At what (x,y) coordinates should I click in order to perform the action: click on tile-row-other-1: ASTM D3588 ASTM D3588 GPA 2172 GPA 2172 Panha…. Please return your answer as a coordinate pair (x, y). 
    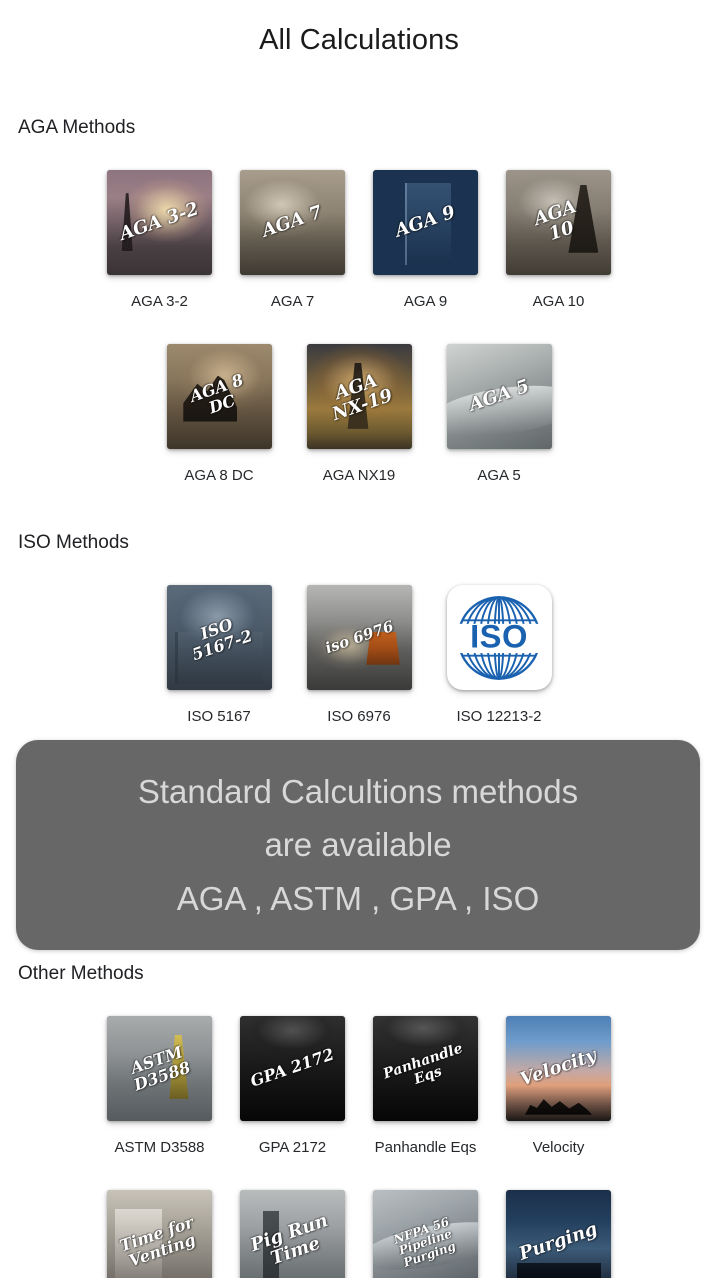
    Looking at the image, I should click on (359, 1086).